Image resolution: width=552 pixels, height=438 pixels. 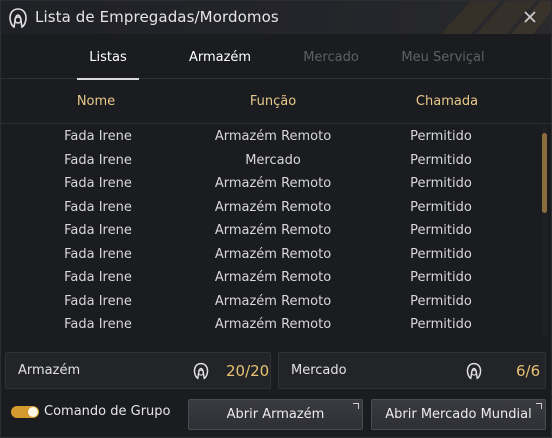 What do you see at coordinates (157, 17) in the screenshot?
I see `window-title: Lista de Empregadas/Mordomos` at bounding box center [157, 17].